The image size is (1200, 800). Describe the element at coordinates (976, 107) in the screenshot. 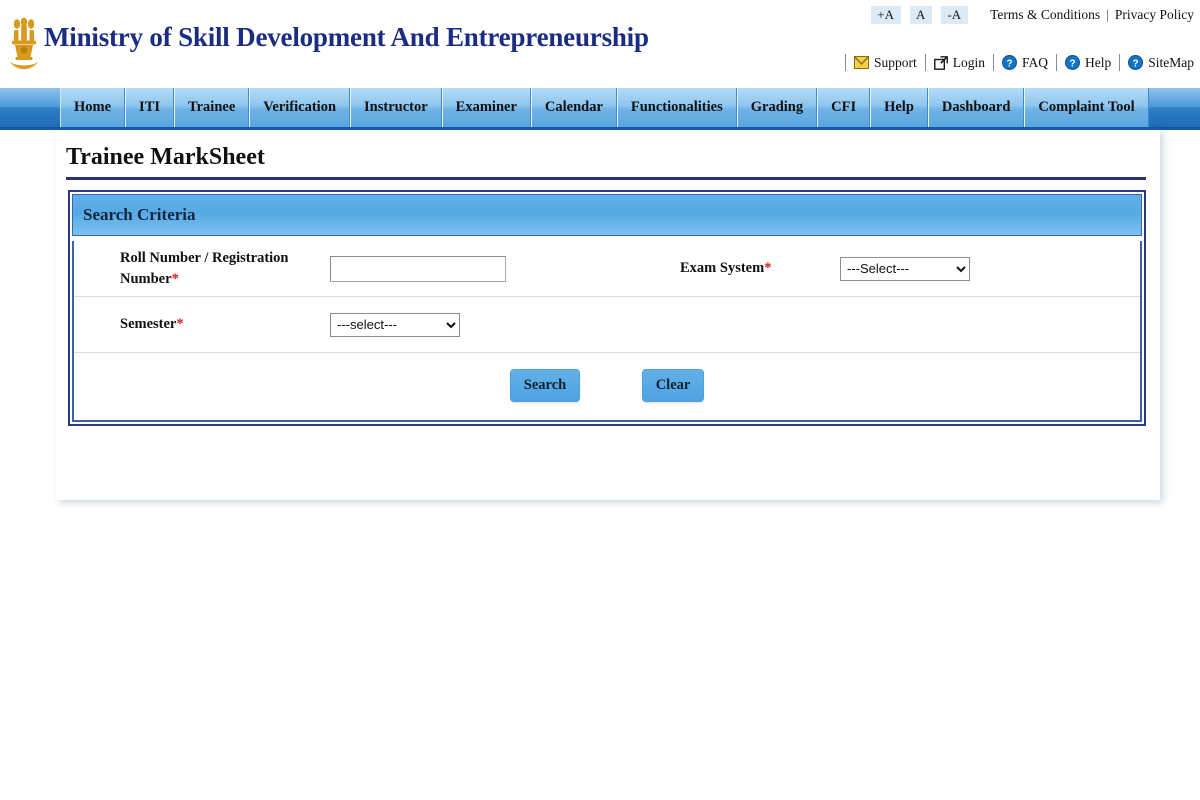

I see `nav-item-dashboard: Dashboard` at that location.